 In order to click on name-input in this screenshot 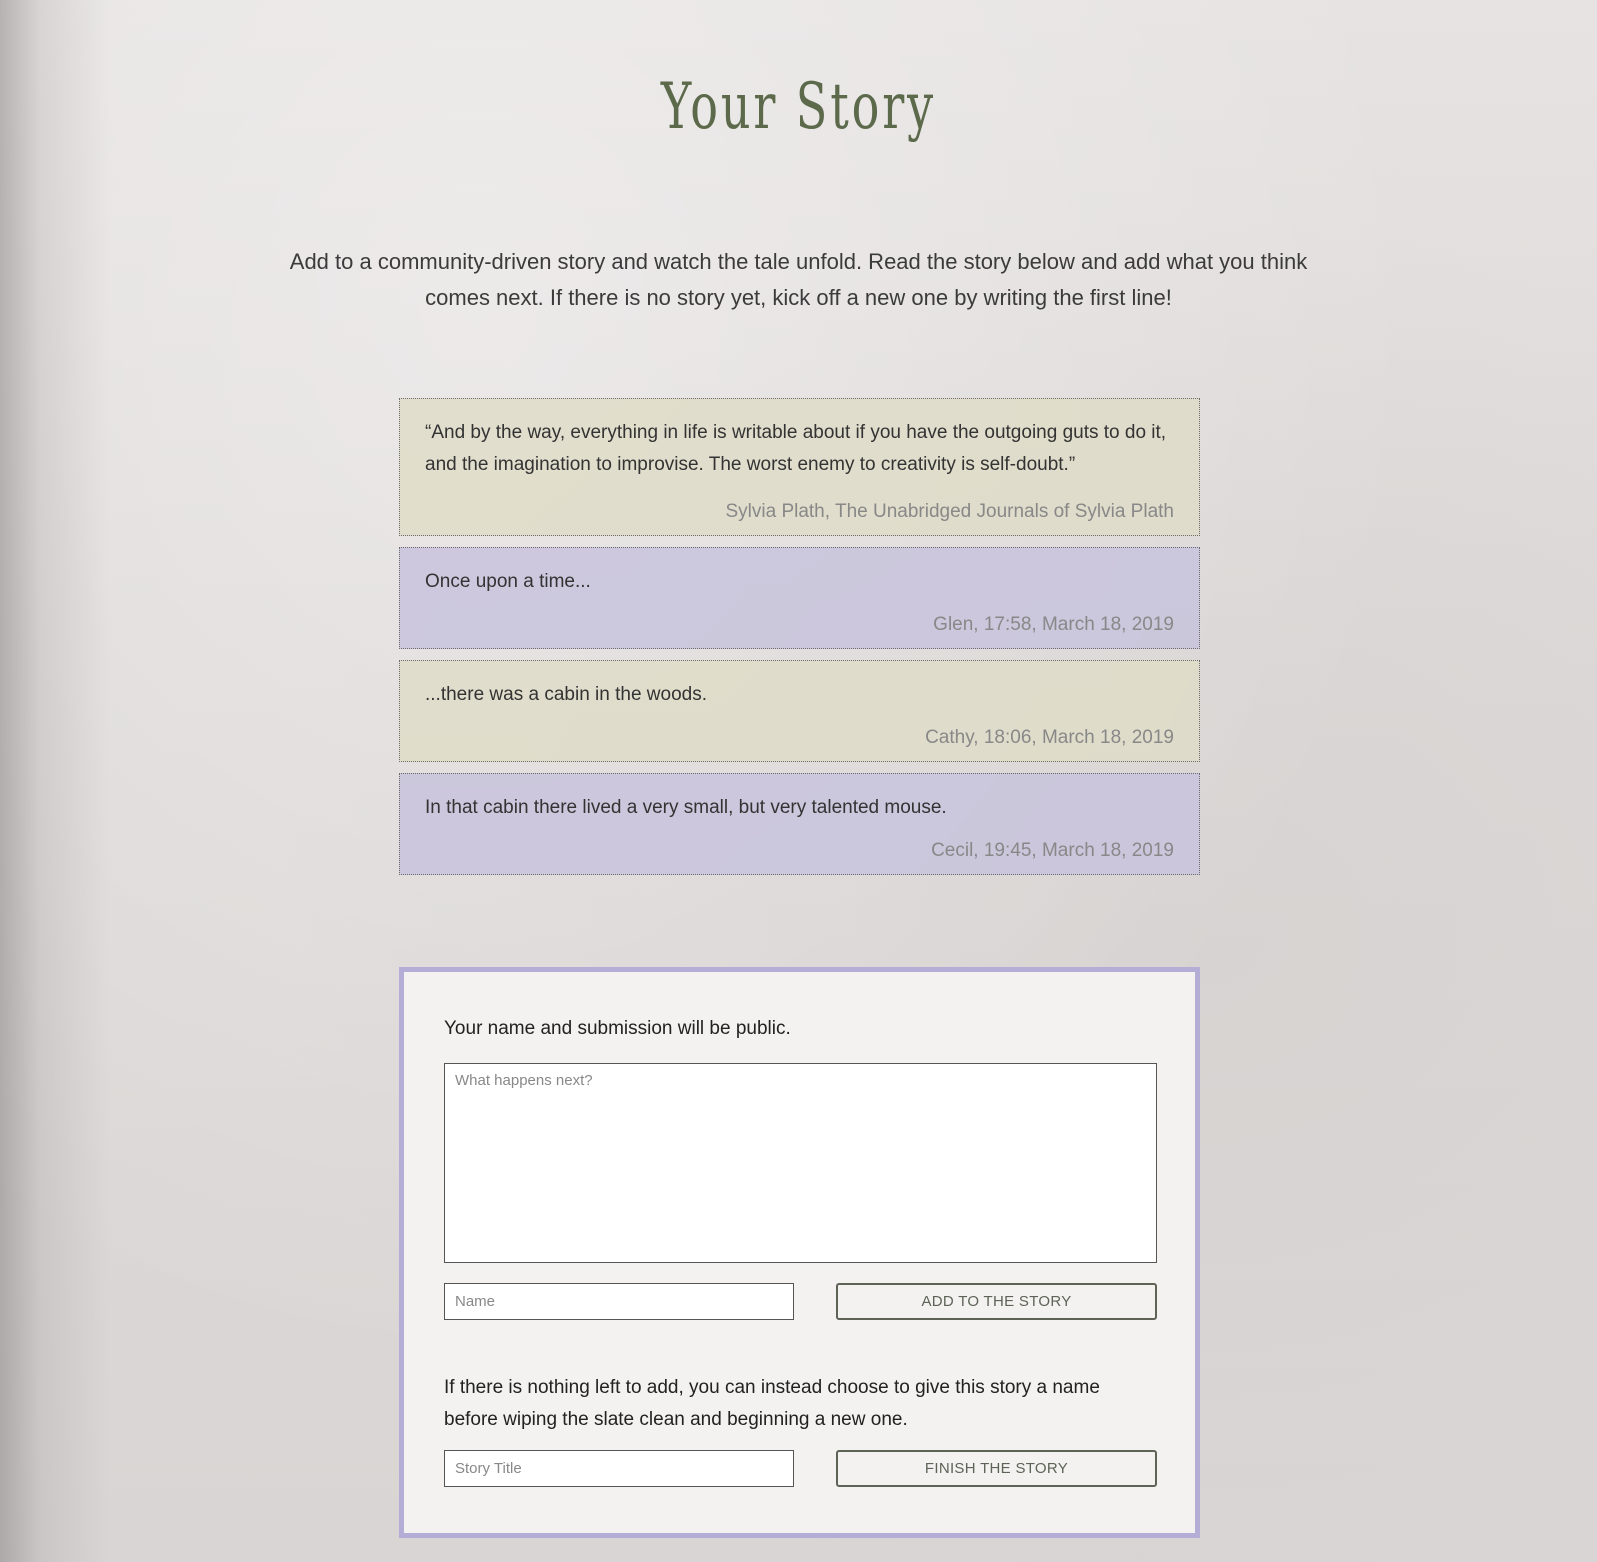, I will do `click(619, 1301)`.